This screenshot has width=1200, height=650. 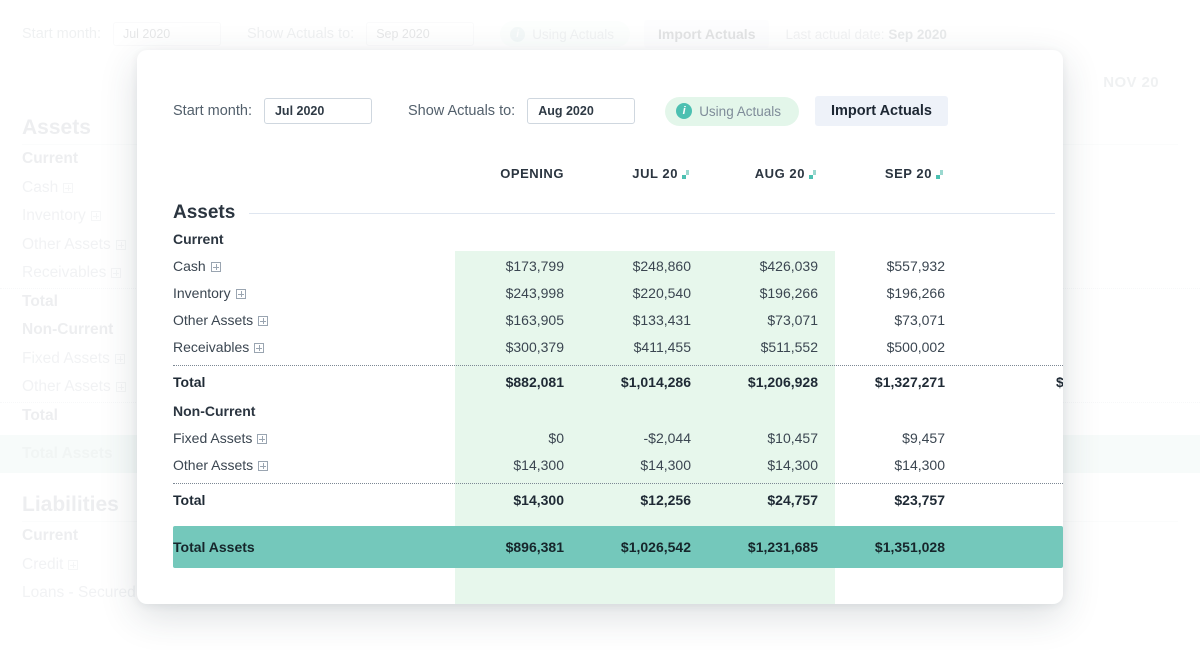 What do you see at coordinates (881, 111) in the screenshot?
I see `modal-import-actuals-button: Import Actuals` at bounding box center [881, 111].